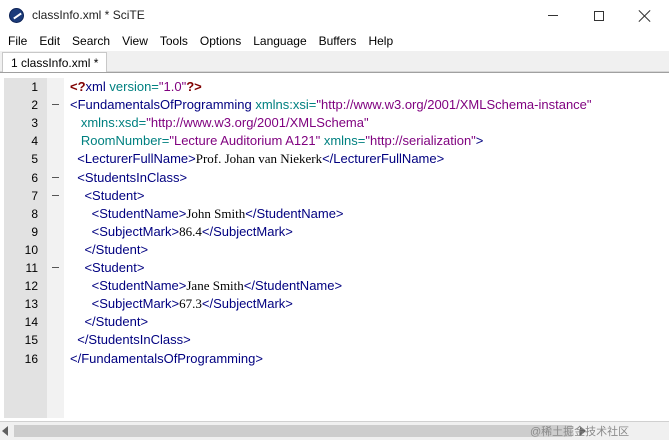 This screenshot has height=440, width=669. What do you see at coordinates (34, 177) in the screenshot?
I see `line-number: 6` at bounding box center [34, 177].